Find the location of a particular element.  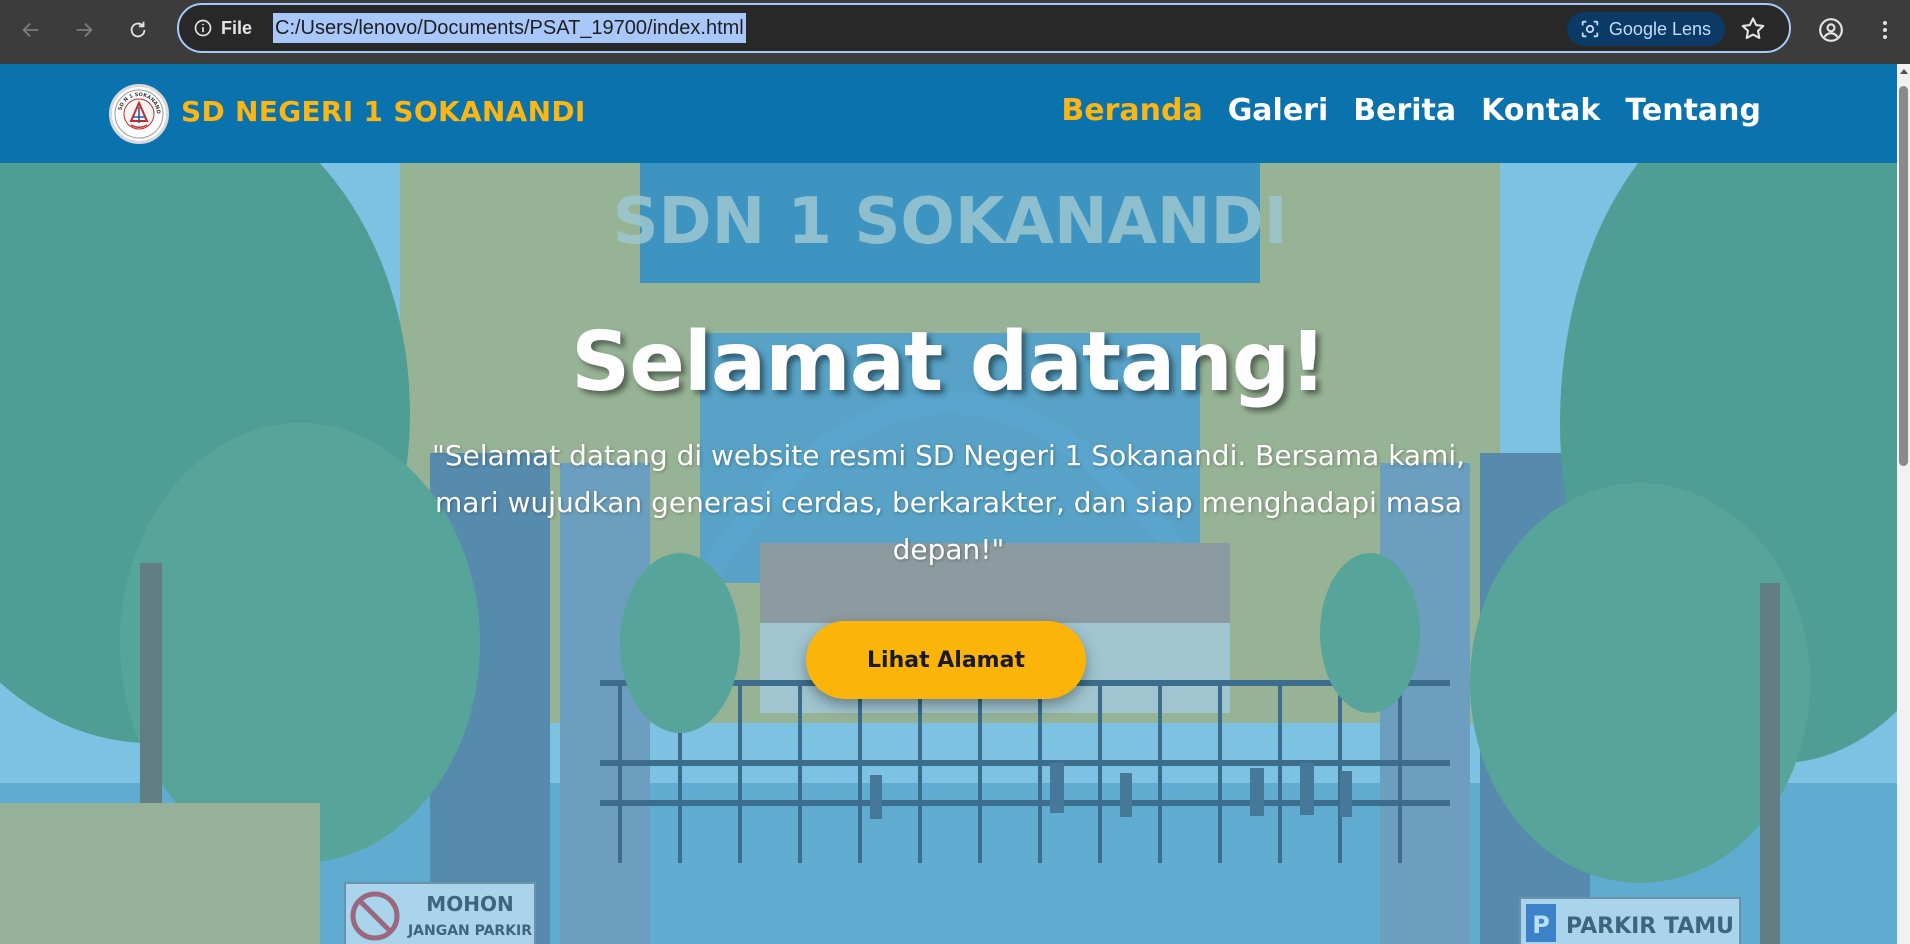

school-logo: SD N 1 SOKANANDI is located at coordinates (139, 113).